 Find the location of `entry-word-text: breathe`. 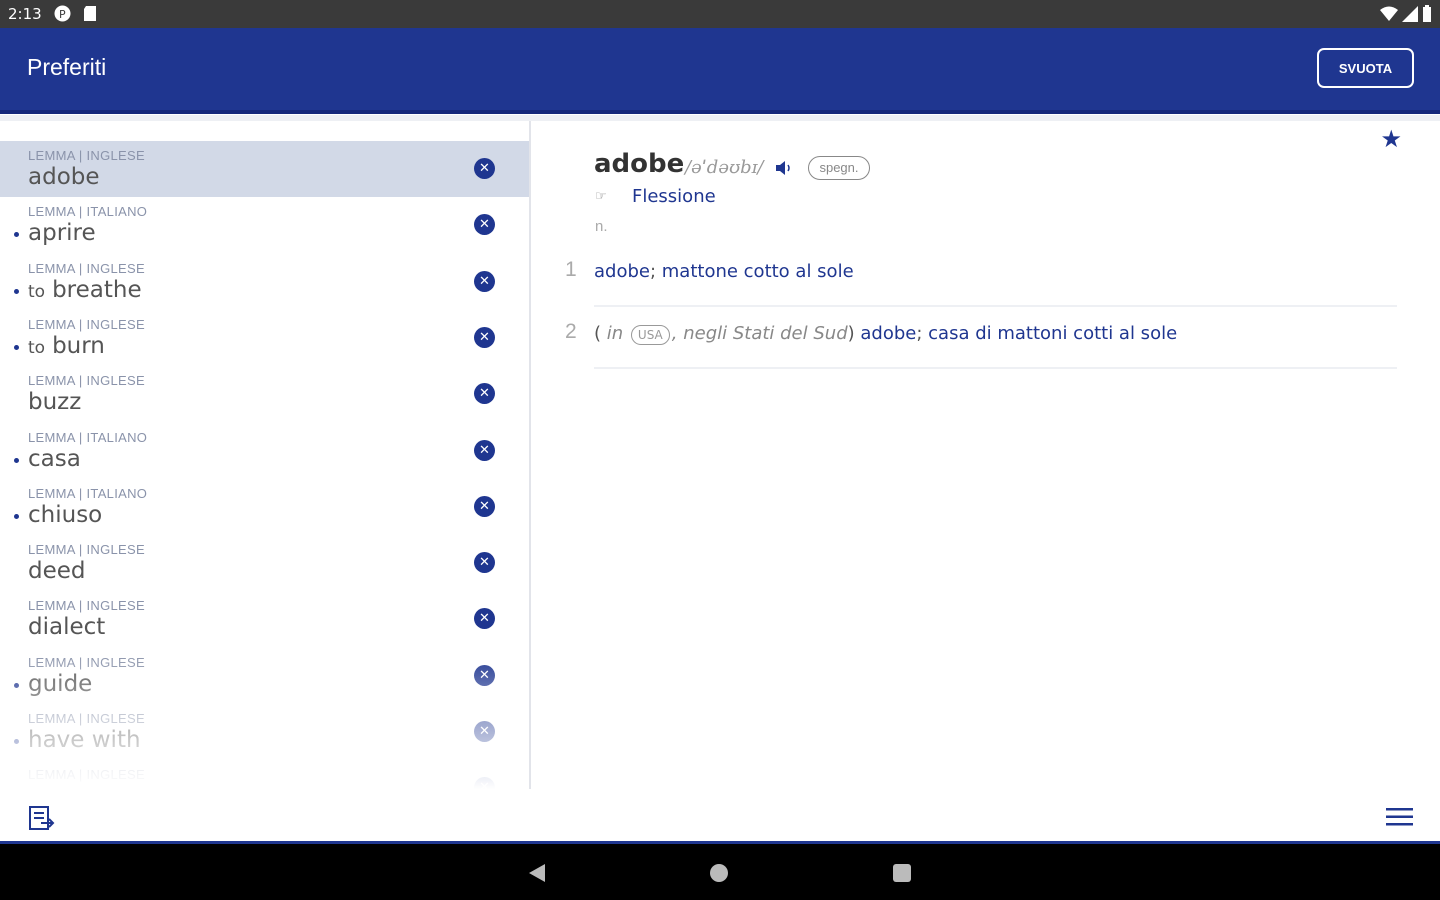

entry-word-text: breathe is located at coordinates (97, 289).